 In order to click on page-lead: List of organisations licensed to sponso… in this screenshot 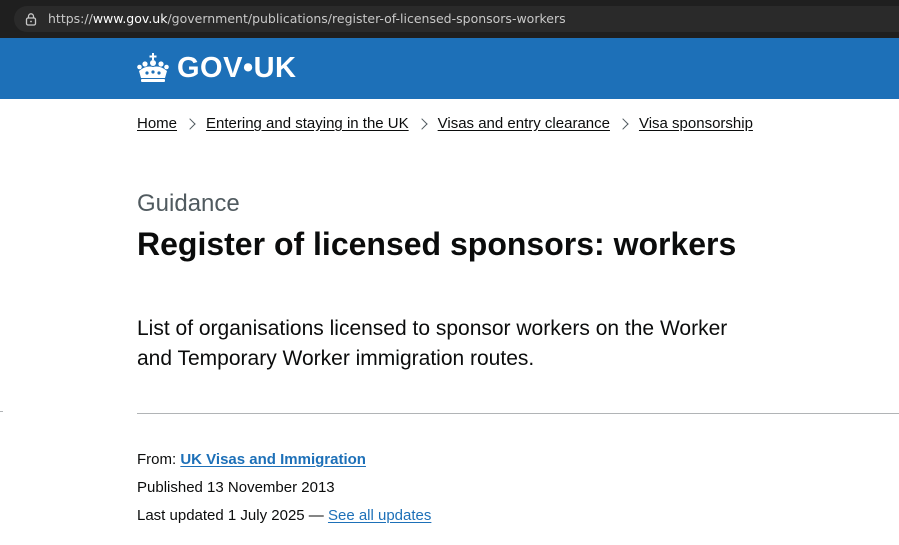, I will do `click(432, 343)`.